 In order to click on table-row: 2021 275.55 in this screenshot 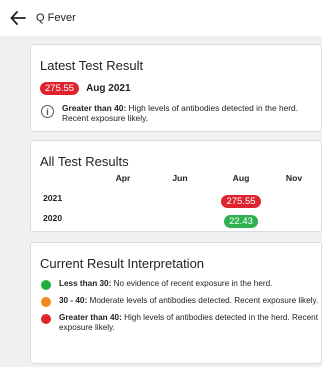, I will do `click(176, 203)`.